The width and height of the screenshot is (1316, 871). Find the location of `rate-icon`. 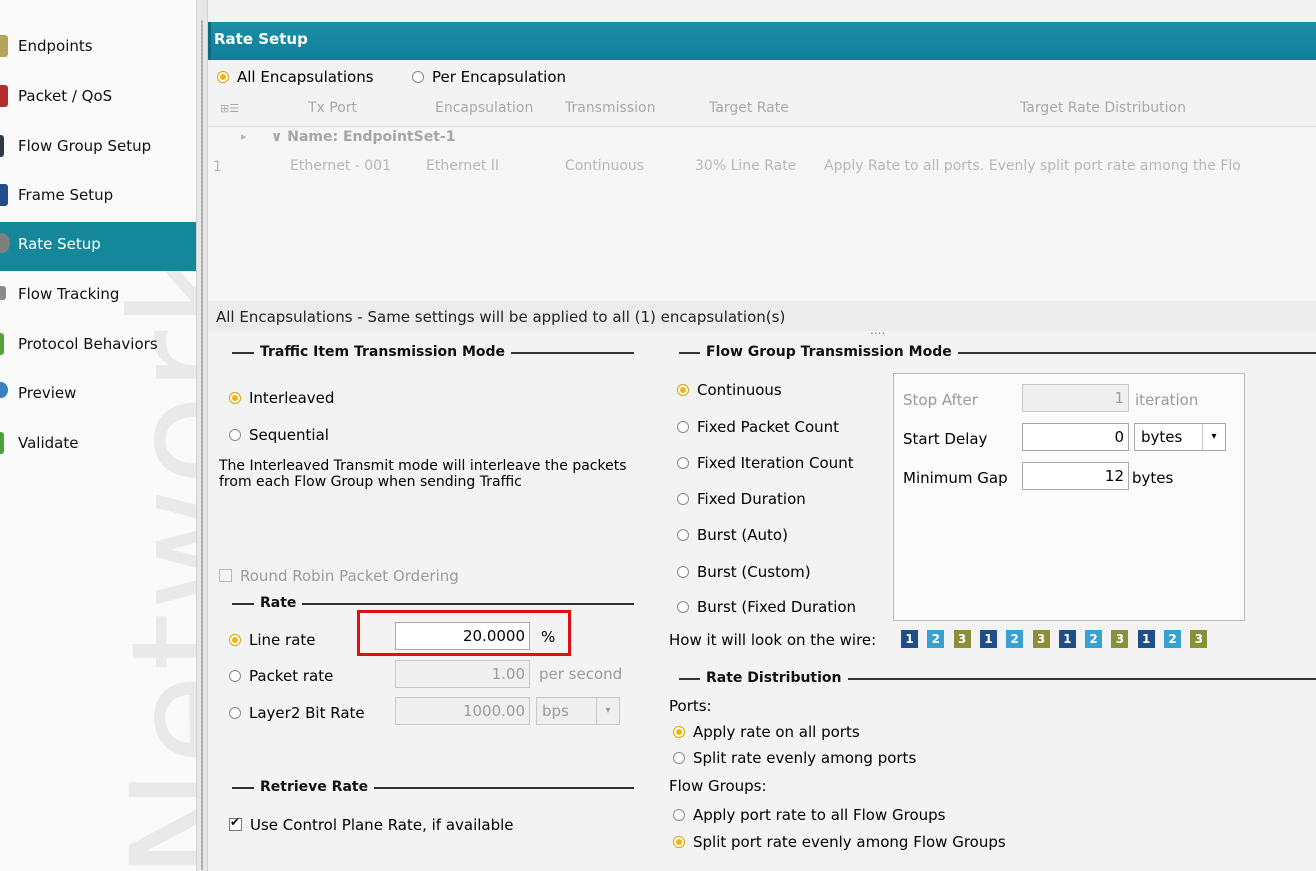

rate-icon is located at coordinates (5, 243).